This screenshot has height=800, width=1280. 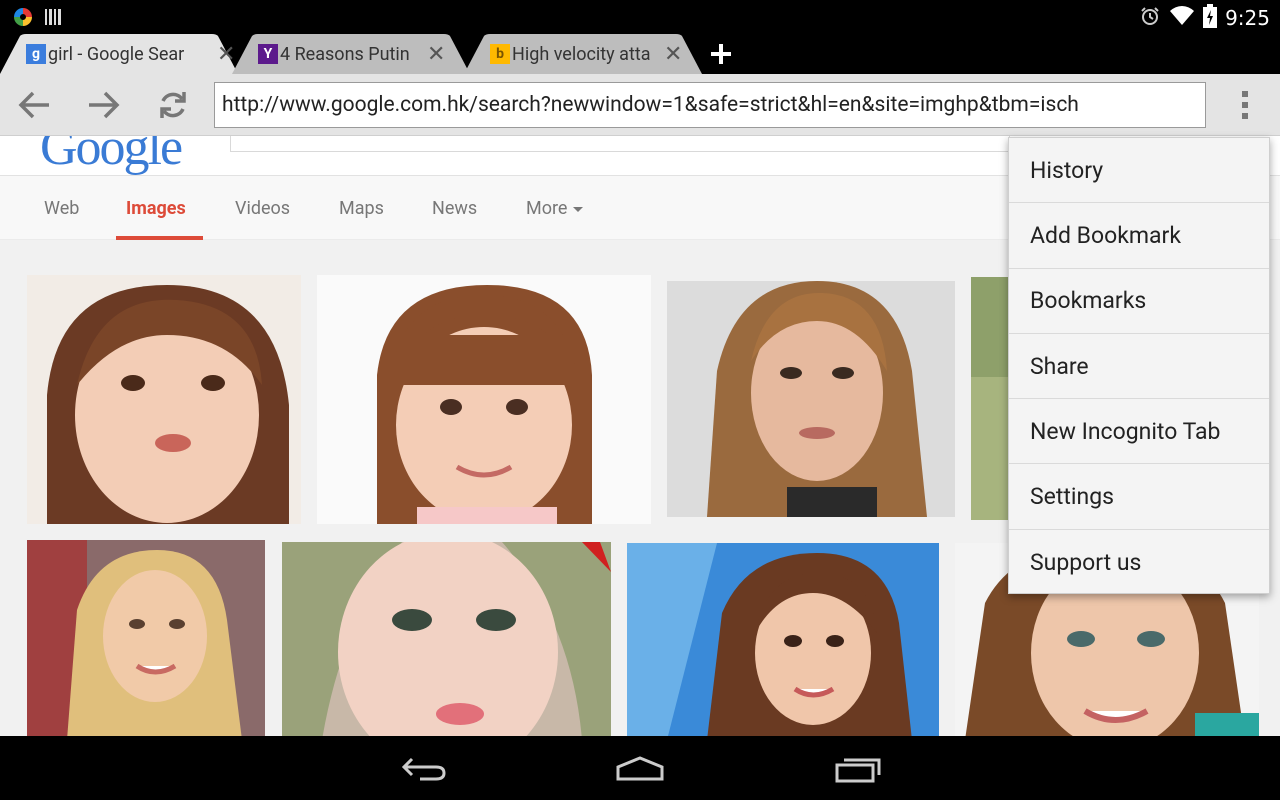 I want to click on more-vertical-icon, so click(x=1245, y=105).